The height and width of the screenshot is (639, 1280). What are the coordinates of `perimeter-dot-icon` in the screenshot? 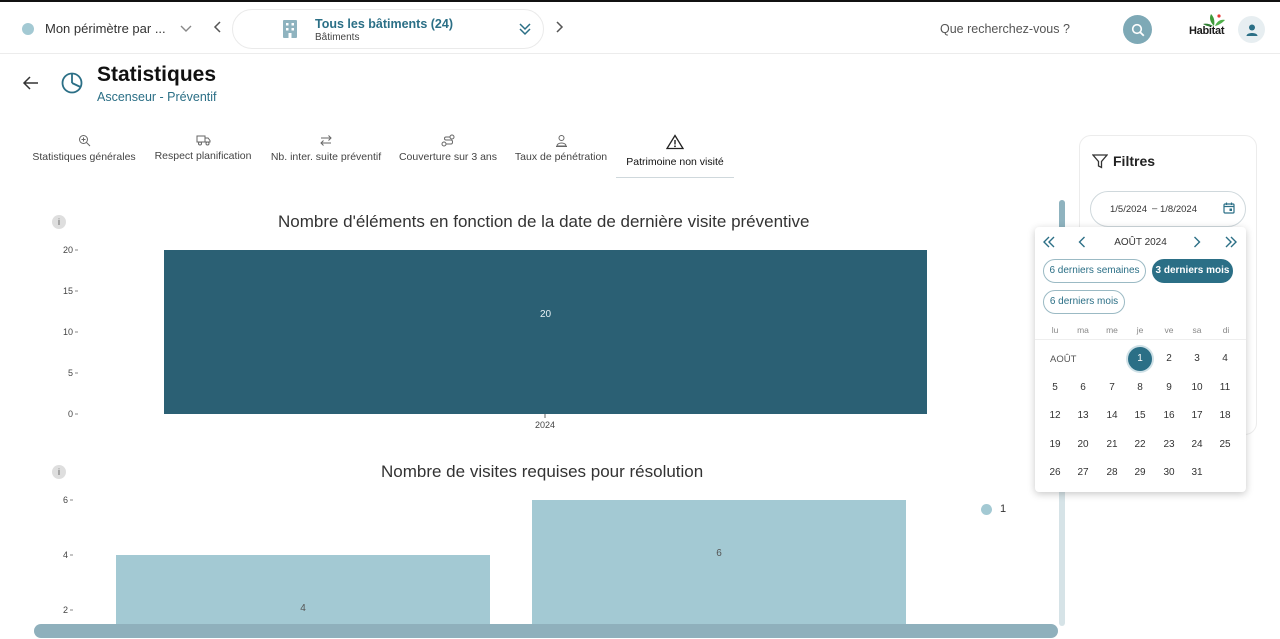 It's located at (28, 28).